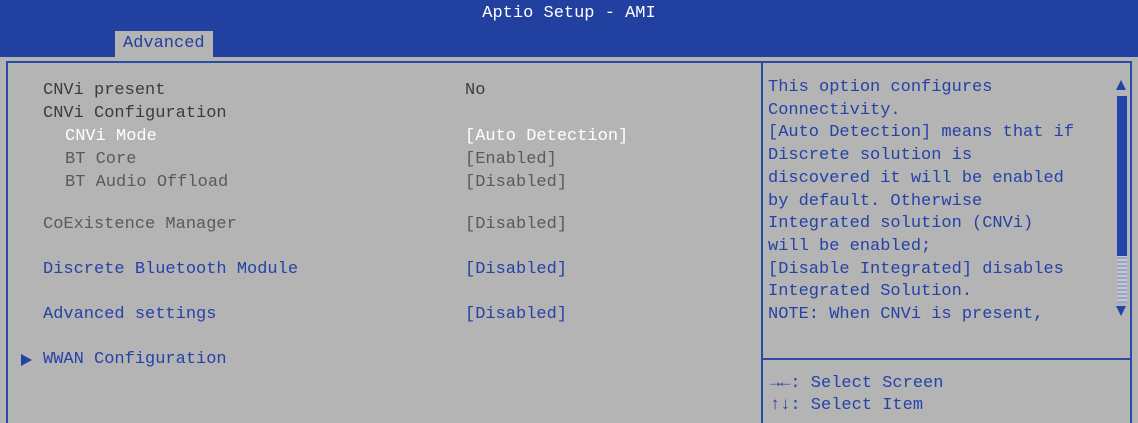 This screenshot has height=423, width=1138. What do you see at coordinates (380, 159) in the screenshot?
I see `setting-row-bt-core: BT Core [Enabled]` at bounding box center [380, 159].